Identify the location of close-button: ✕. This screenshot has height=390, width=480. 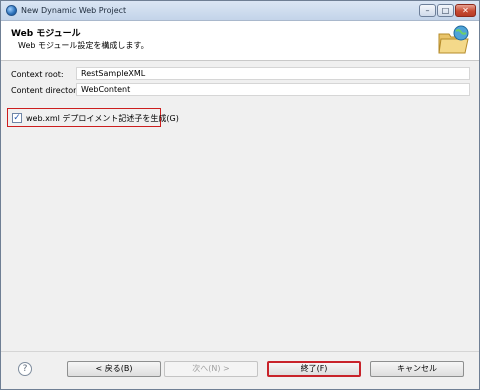
(465, 10).